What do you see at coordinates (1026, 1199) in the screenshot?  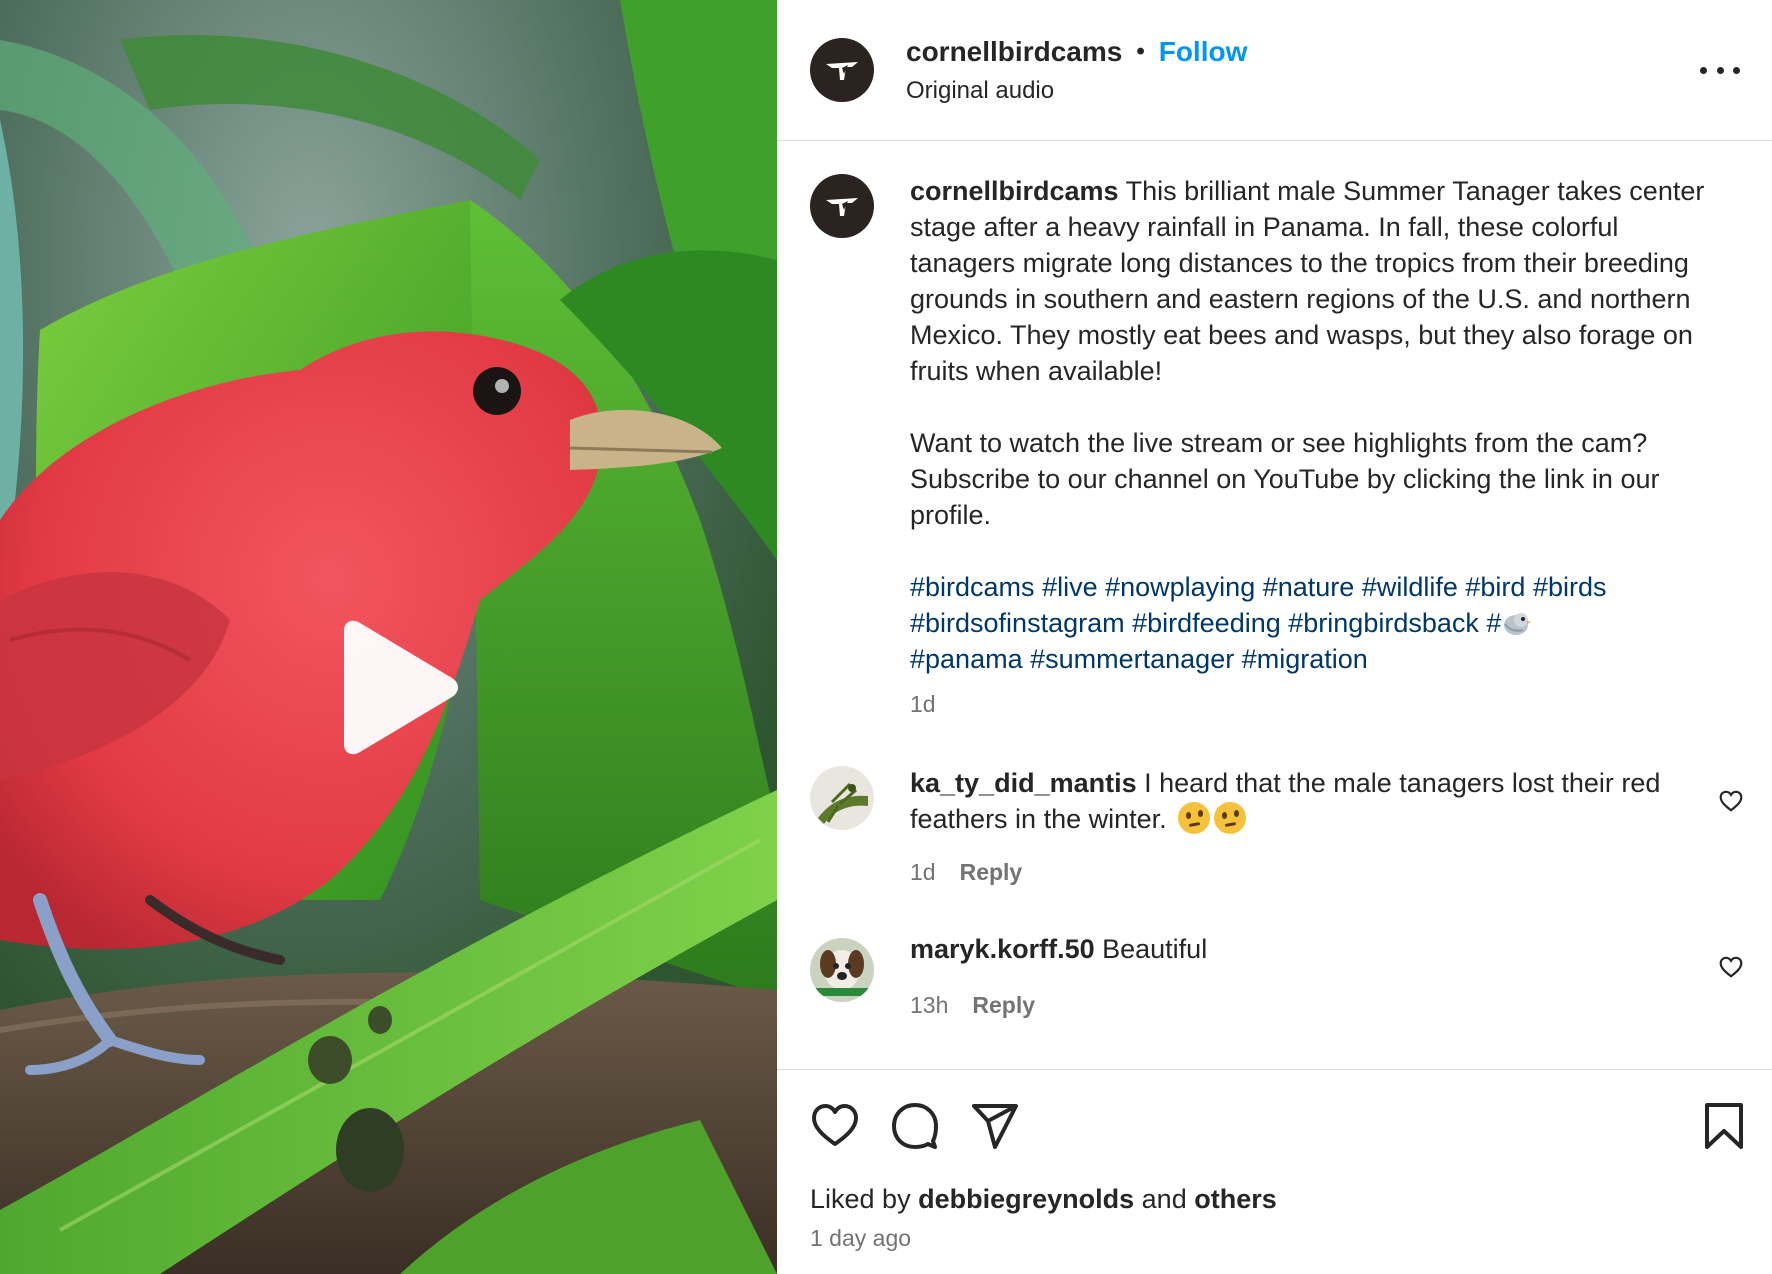 I see `liked-by-user: debbiegreynolds` at bounding box center [1026, 1199].